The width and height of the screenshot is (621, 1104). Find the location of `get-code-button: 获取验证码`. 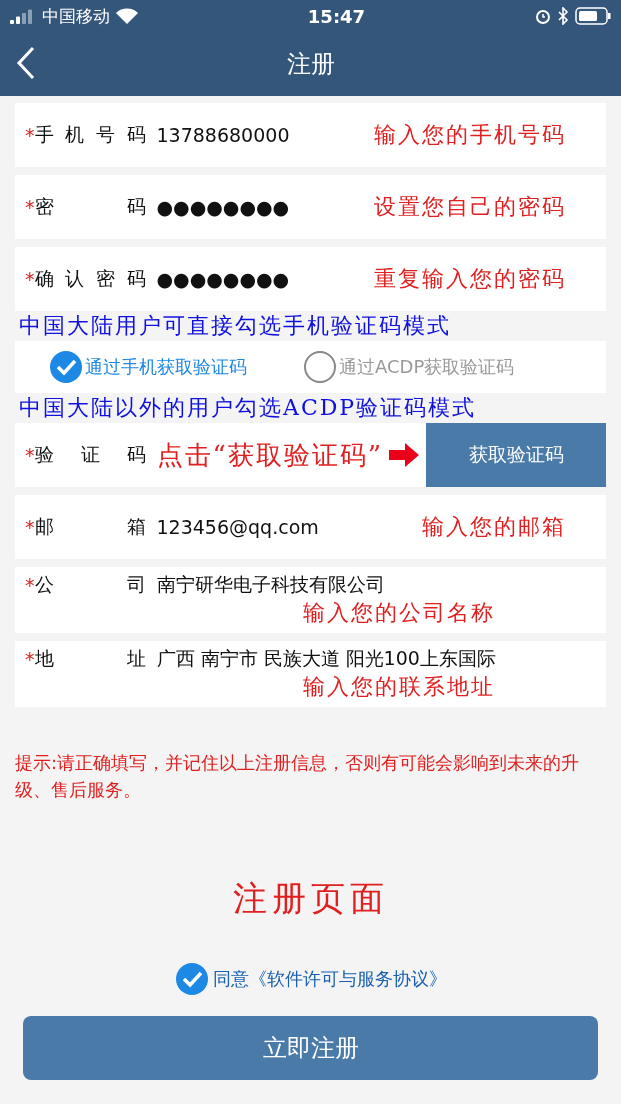

get-code-button: 获取验证码 is located at coordinates (516, 455).